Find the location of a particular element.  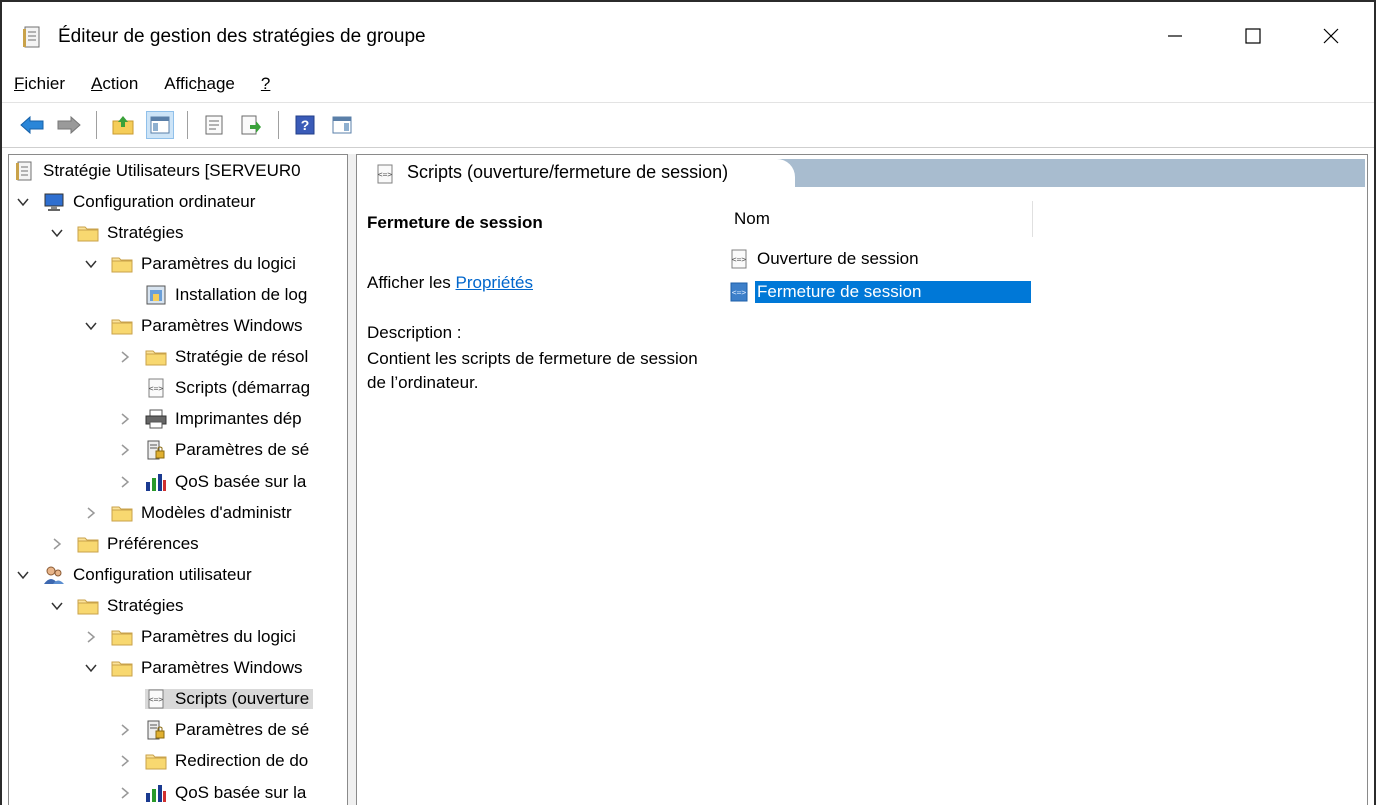

menu-action: Action is located at coordinates (114, 84).